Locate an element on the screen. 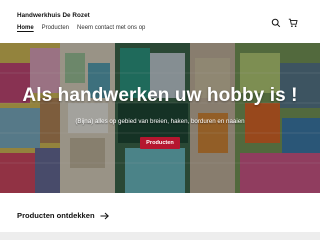 The height and width of the screenshot is (240, 320). section-title-text: Producten ontdekken is located at coordinates (56, 215).